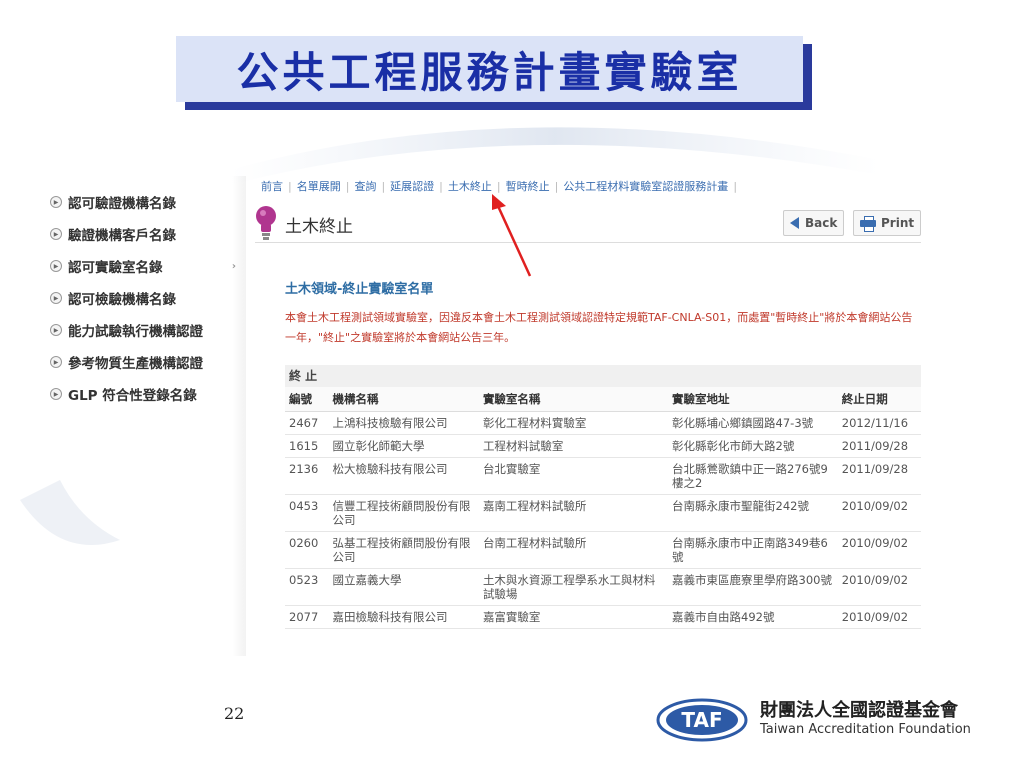 This screenshot has width=1024, height=768. Describe the element at coordinates (753, 513) in the screenshot. I see `cell-address: 台南縣永康市聖龍街242號` at that location.